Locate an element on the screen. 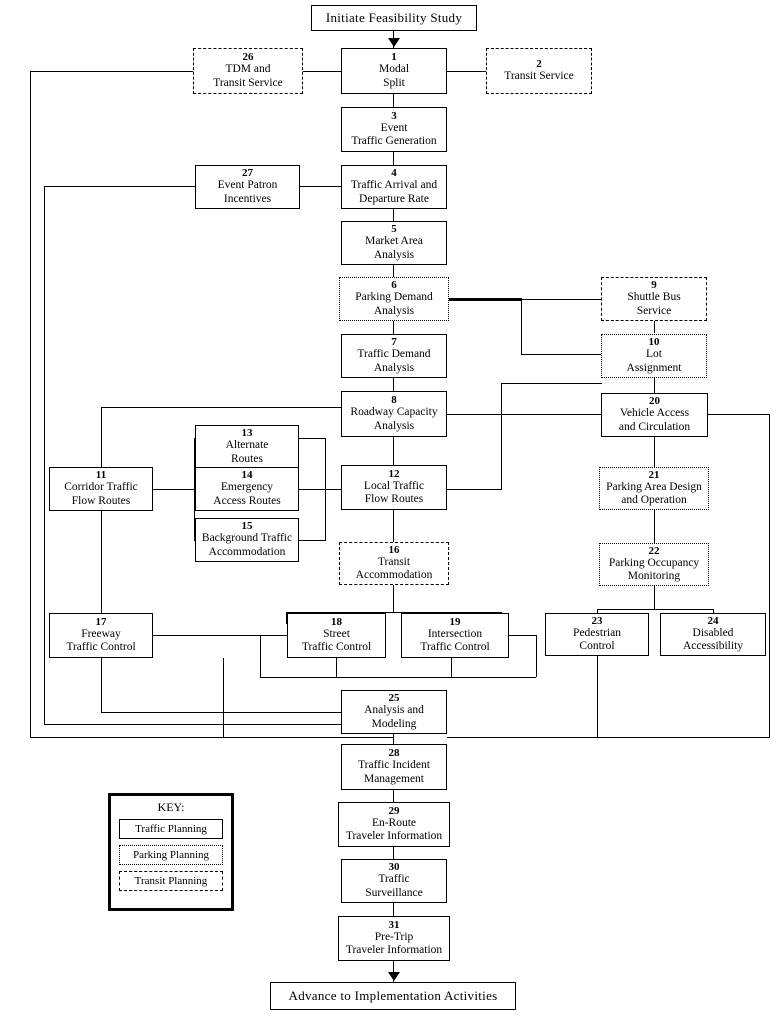  node-6-parking-demand-analysis: 6 Parking Demand Analysis is located at coordinates (394, 299).